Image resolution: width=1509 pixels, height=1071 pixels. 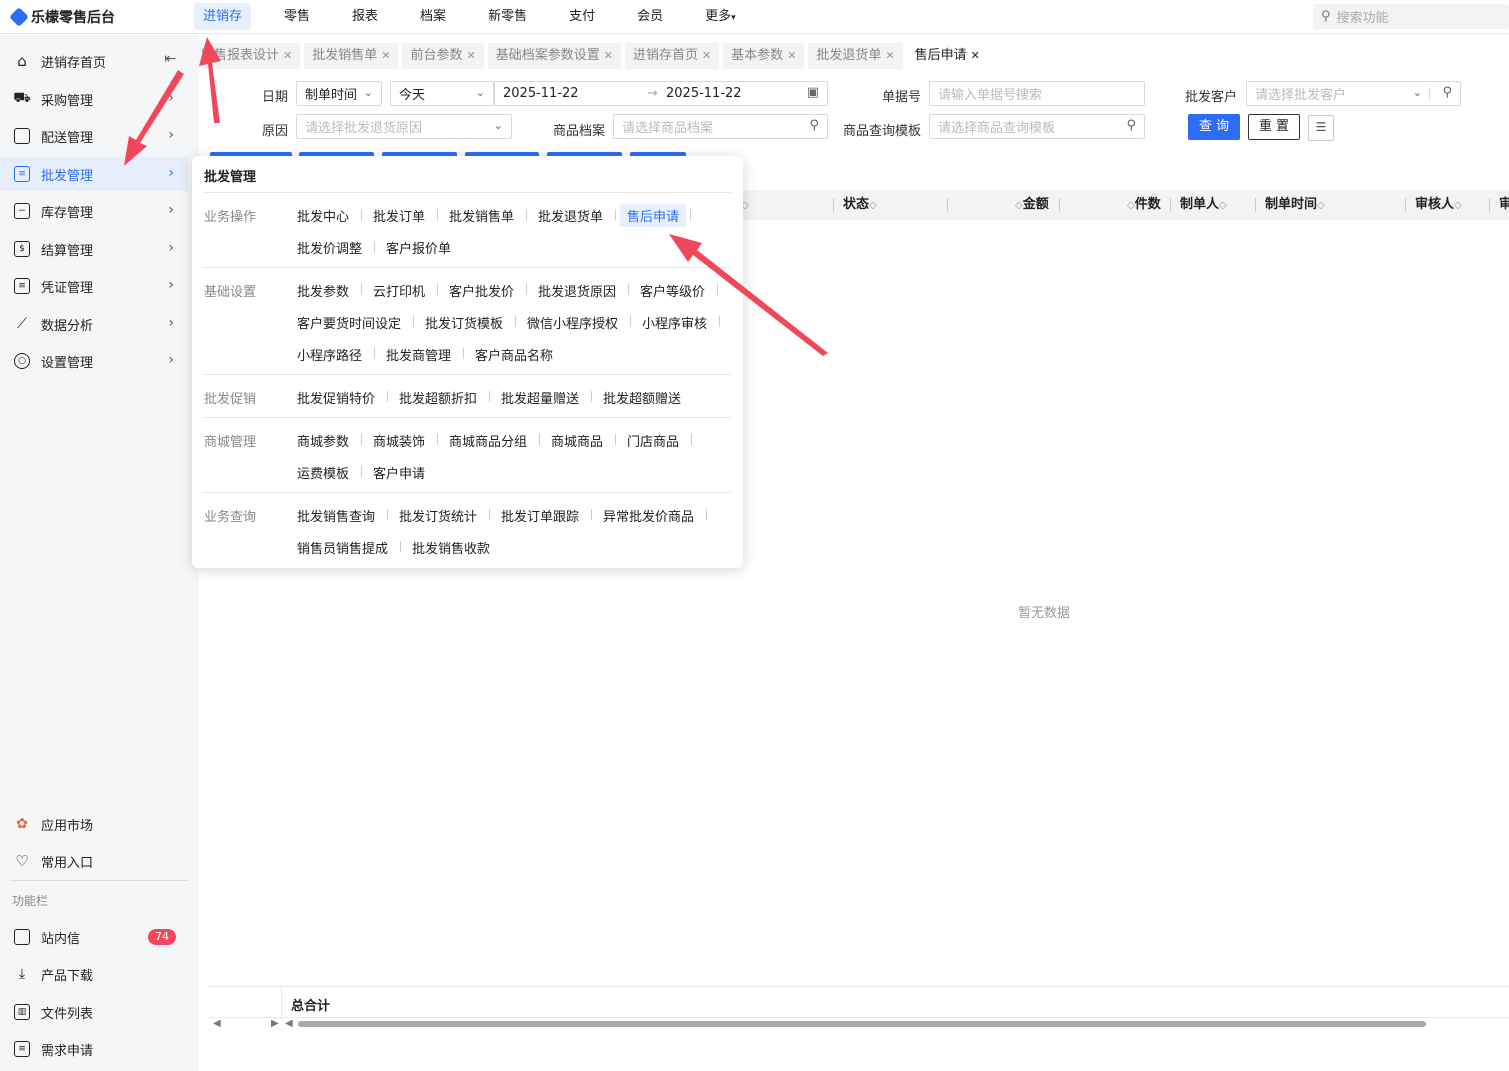 What do you see at coordinates (650, 16) in the screenshot?
I see `topnav-member: 会员` at bounding box center [650, 16].